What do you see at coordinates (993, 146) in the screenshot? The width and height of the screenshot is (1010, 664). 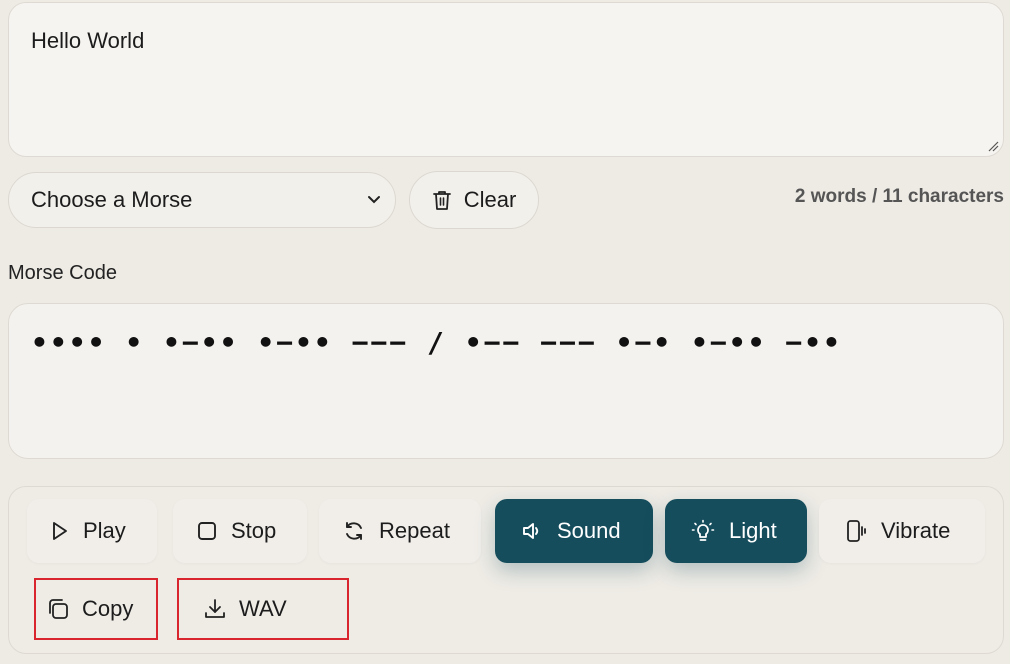 I see `resize-handle-icon` at bounding box center [993, 146].